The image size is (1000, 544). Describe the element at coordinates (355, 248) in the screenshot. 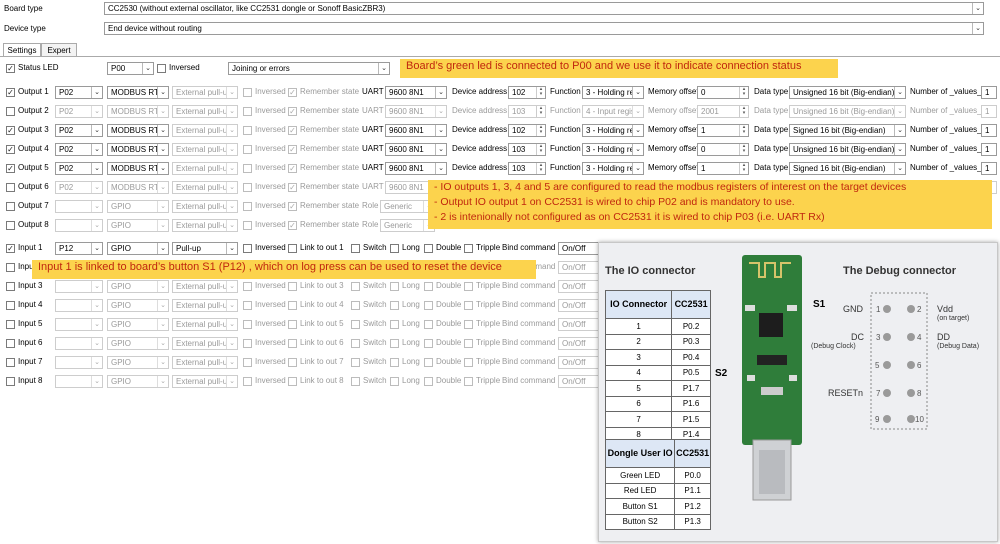

I see `input-switch-checkbox` at that location.